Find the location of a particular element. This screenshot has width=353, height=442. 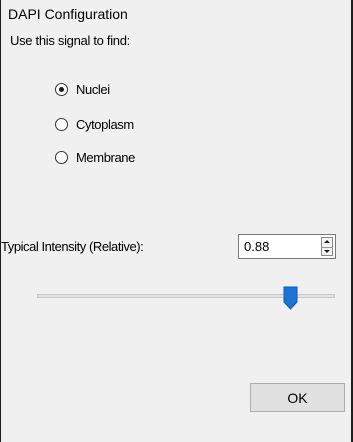

intensity-slider is located at coordinates (186, 299).